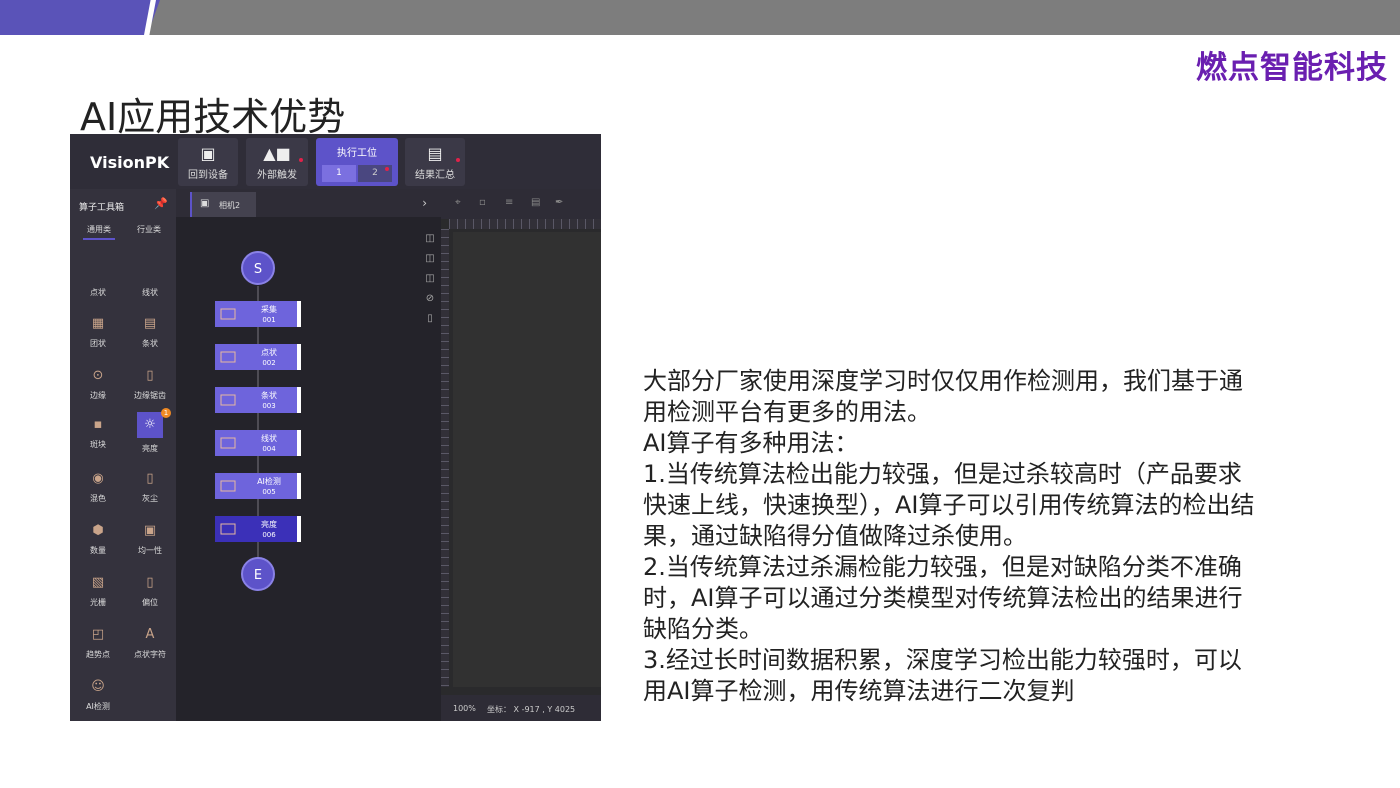  I want to click on ruler-vertical, so click(445, 458).